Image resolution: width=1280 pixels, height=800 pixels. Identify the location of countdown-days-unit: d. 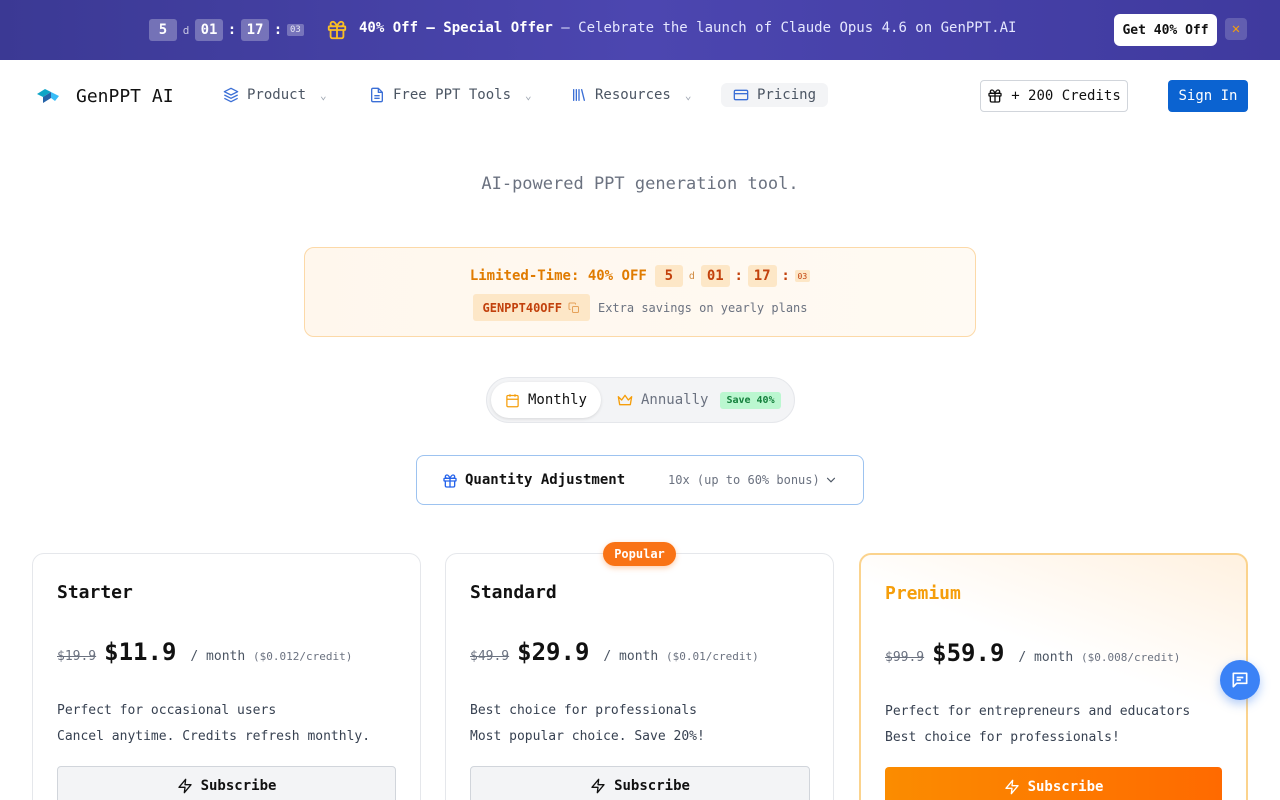
(186, 30).